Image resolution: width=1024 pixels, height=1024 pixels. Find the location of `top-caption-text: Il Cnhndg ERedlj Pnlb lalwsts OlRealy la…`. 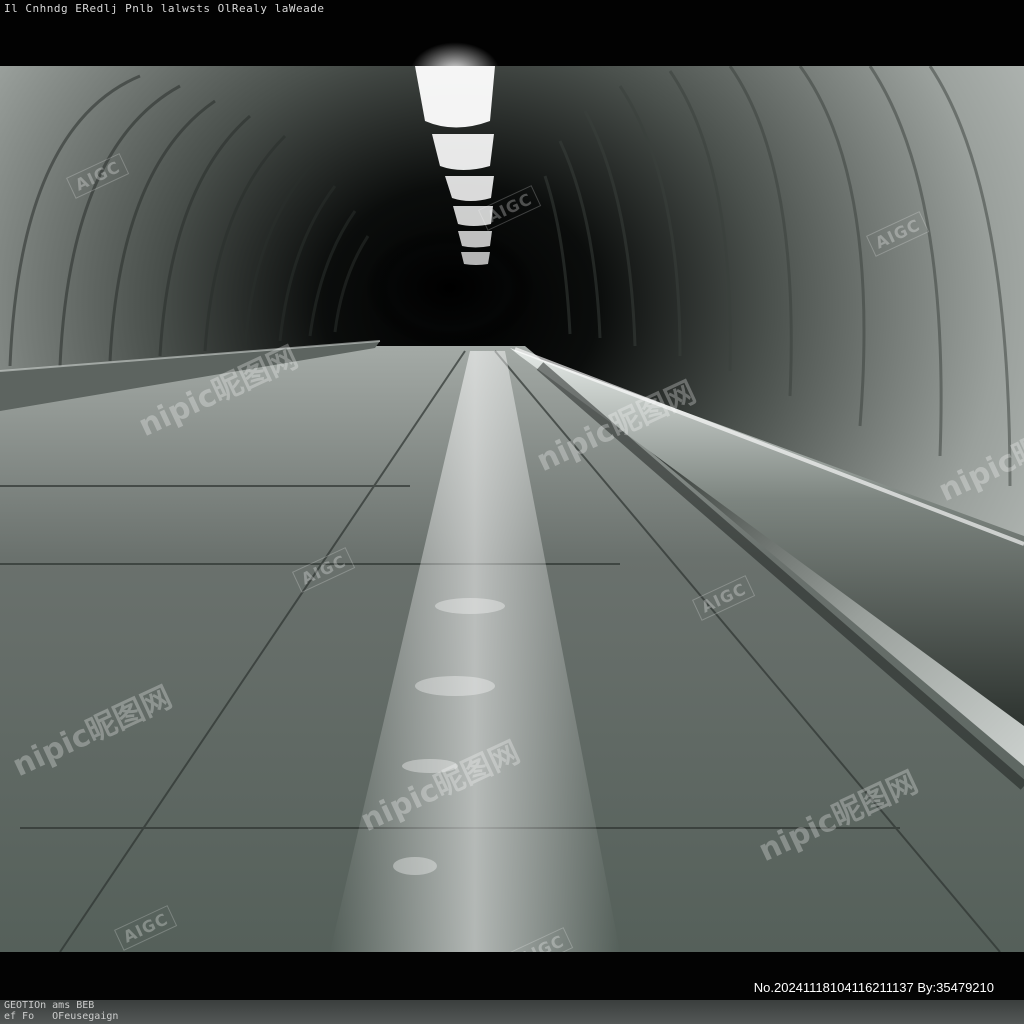

top-caption-text: Il Cnhndg ERedlj Pnlb lalwsts OlRealy la… is located at coordinates (164, 8).